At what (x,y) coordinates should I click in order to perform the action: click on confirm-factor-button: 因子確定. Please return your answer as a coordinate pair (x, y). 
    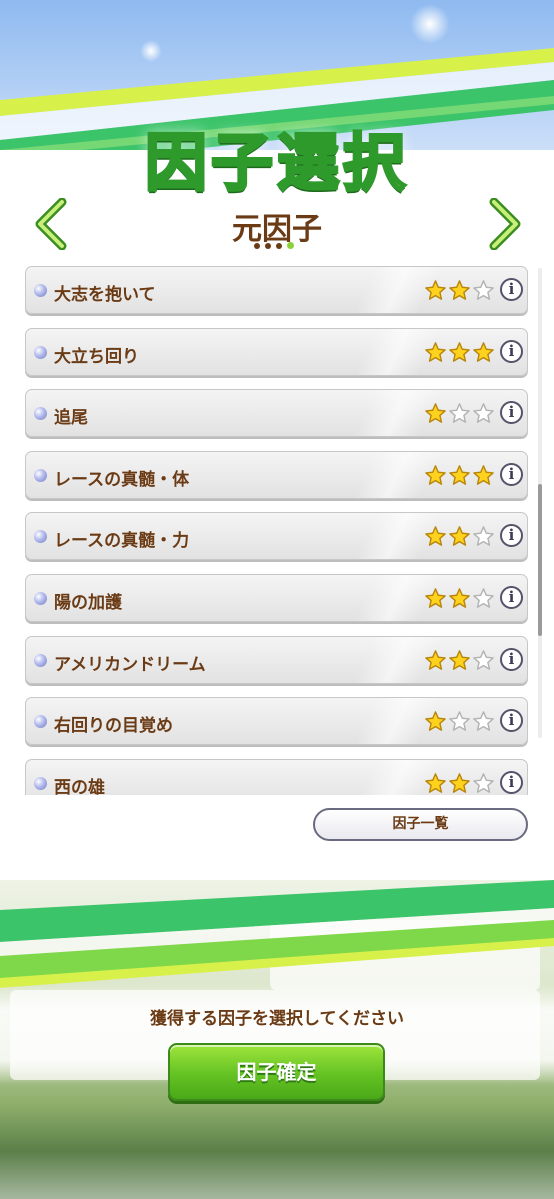
    Looking at the image, I should click on (276, 1072).